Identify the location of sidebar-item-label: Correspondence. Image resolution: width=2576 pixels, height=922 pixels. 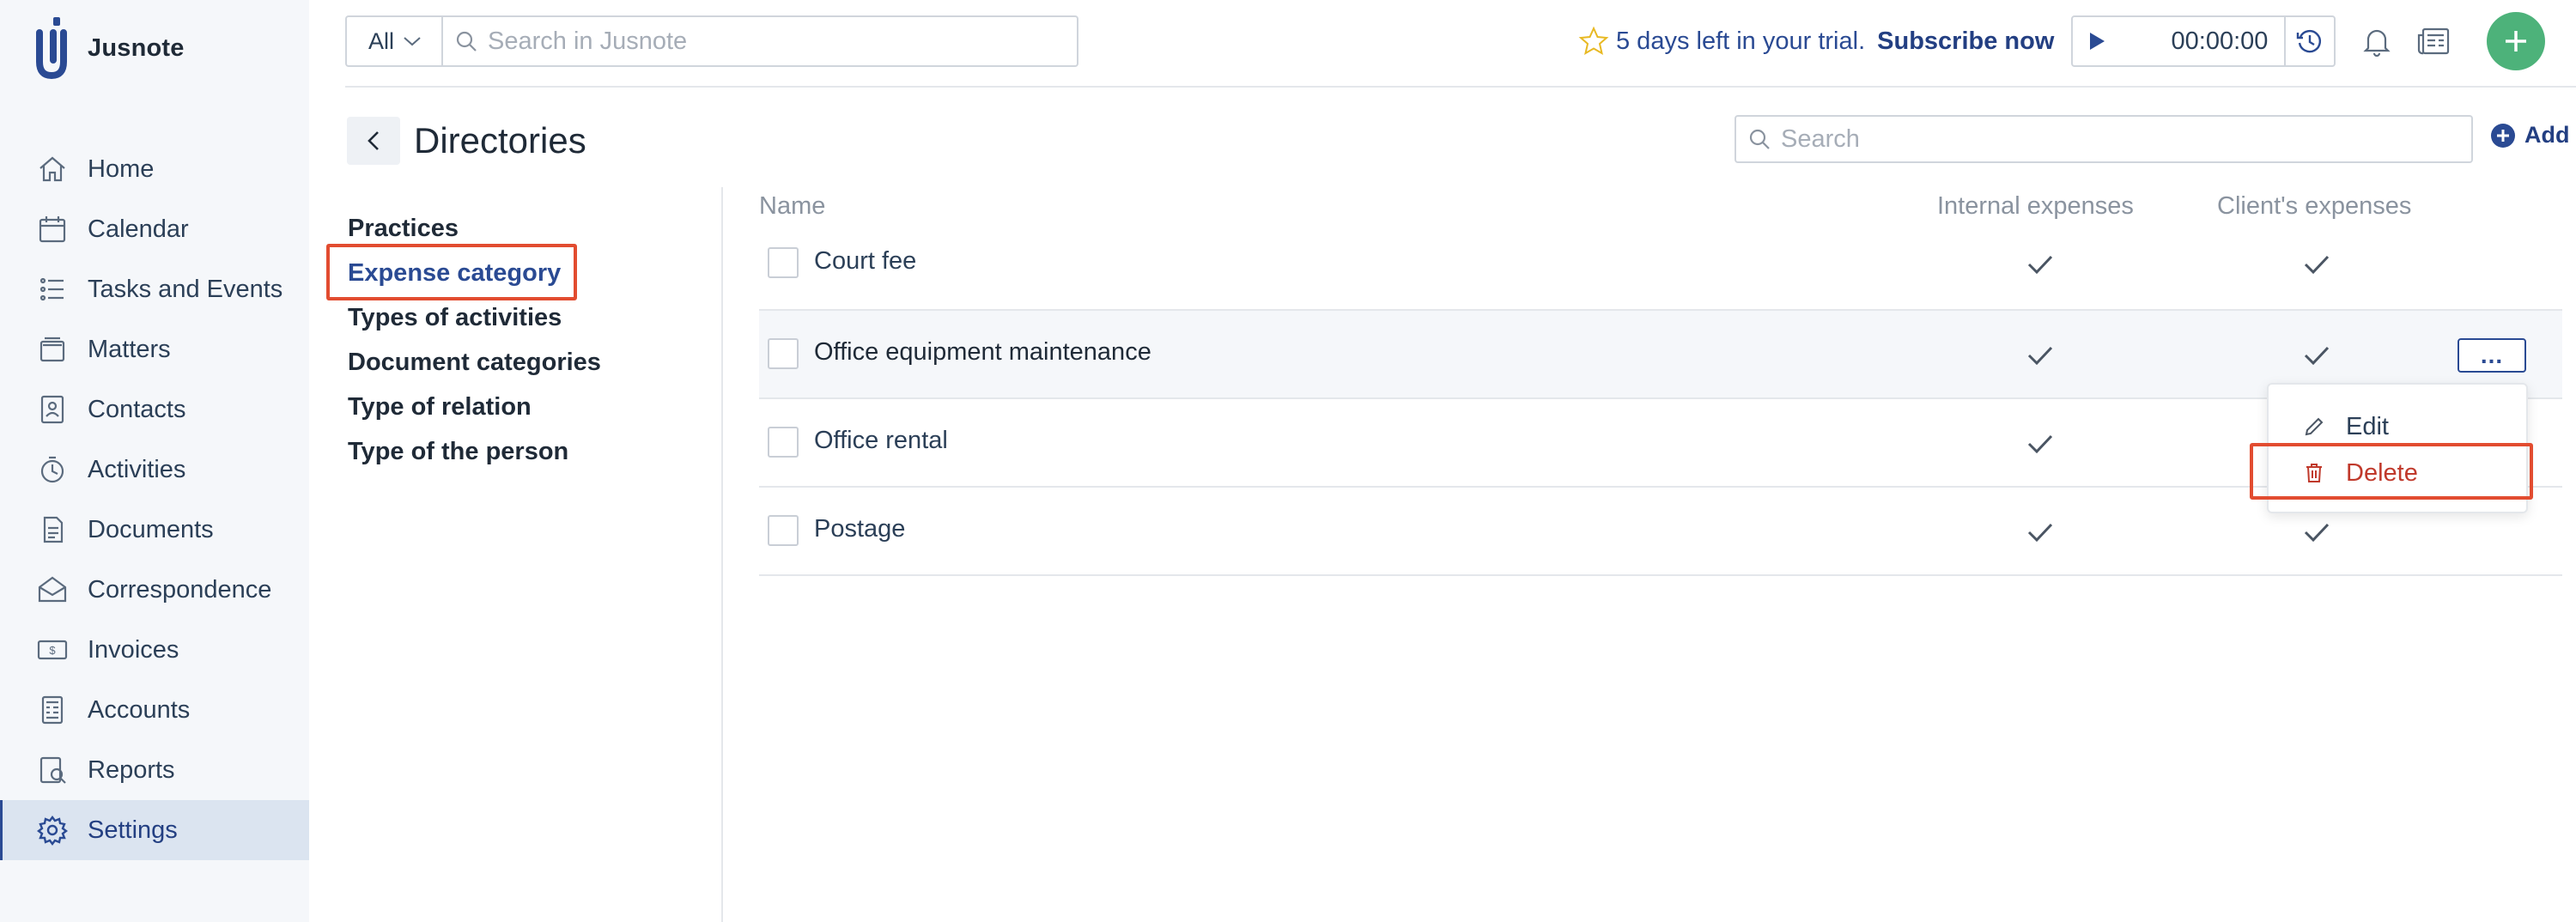
(180, 589).